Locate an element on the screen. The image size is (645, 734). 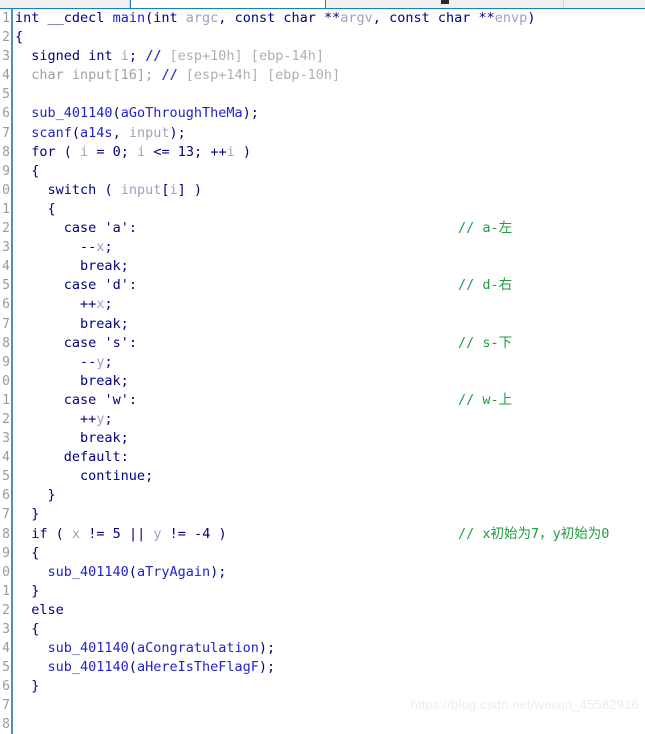
code-line-text: switch ( input[i] ) is located at coordinates (125, 189).